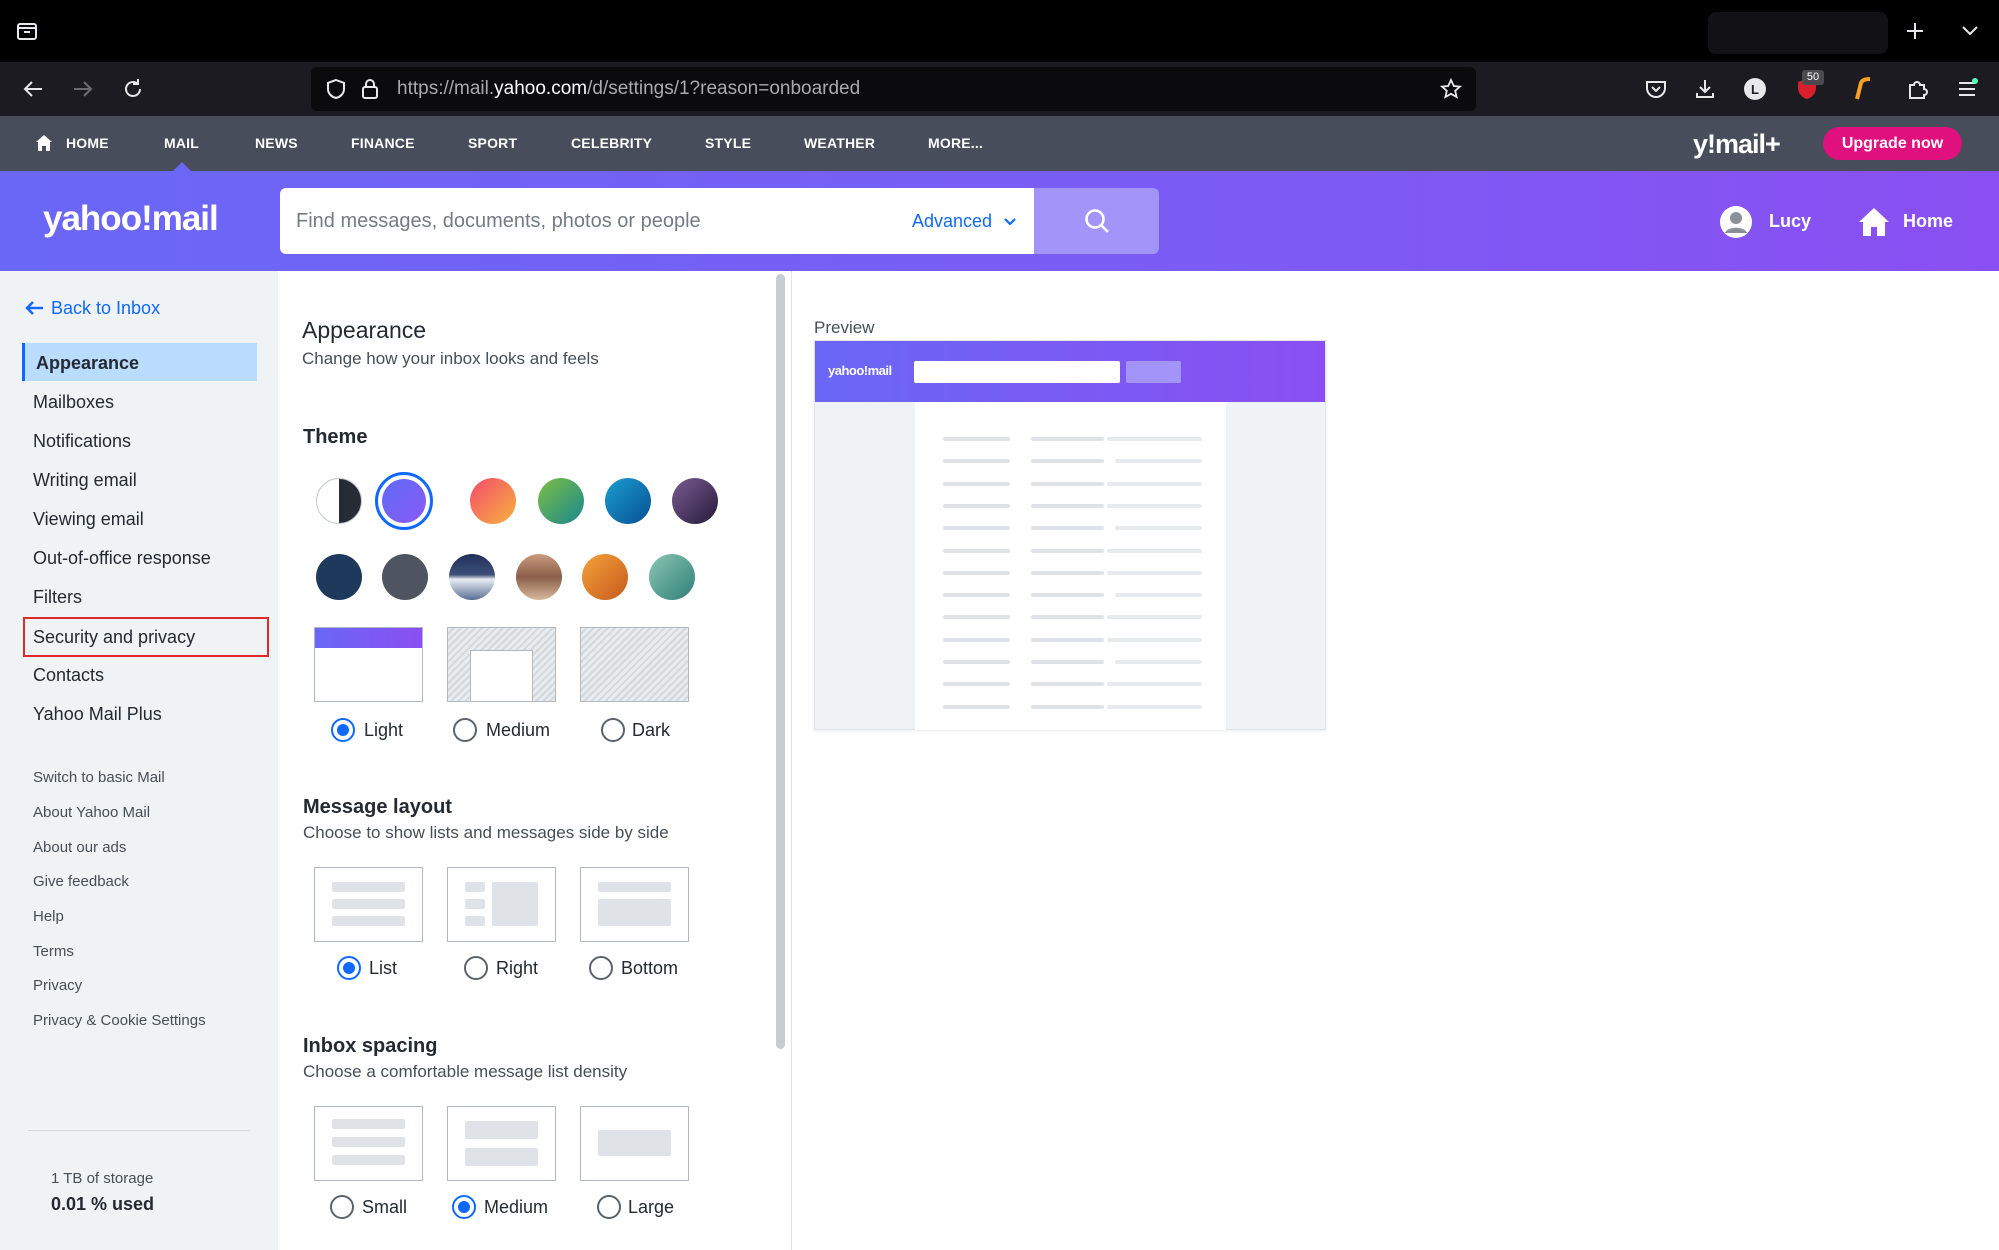  Describe the element at coordinates (87, 143) in the screenshot. I see `nav-home: HOME` at that location.